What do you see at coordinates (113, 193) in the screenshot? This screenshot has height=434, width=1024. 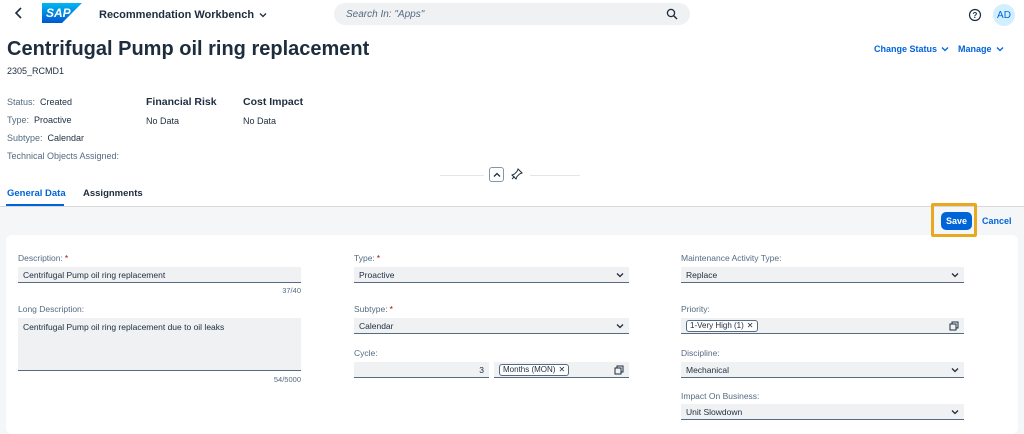 I see `tab-assignments: Assignments` at bounding box center [113, 193].